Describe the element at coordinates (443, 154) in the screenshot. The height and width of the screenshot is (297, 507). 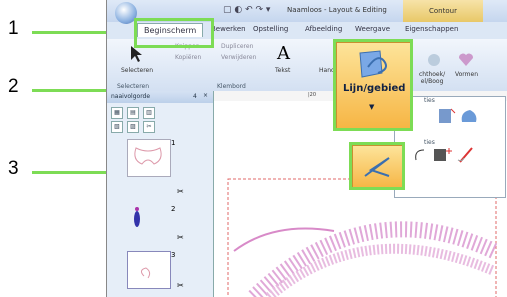
I see `area-plus-icon` at that location.